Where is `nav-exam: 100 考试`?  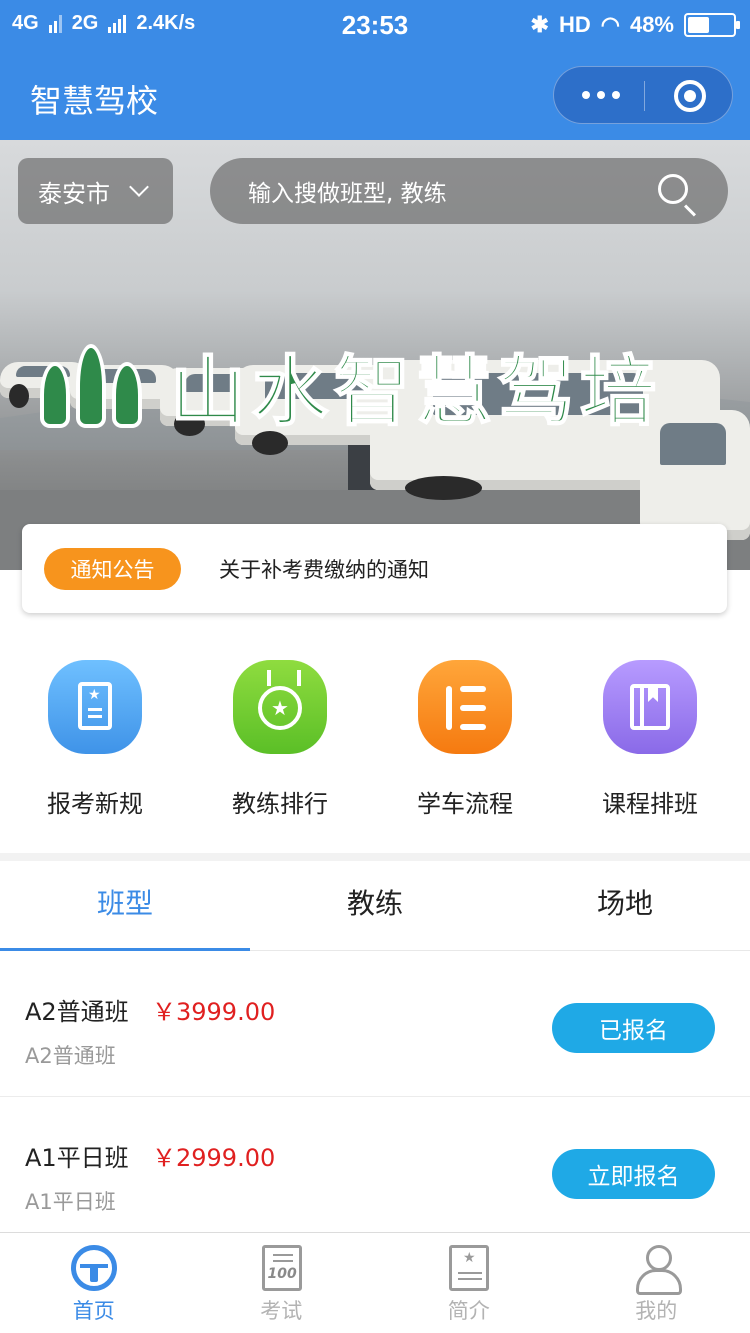 nav-exam: 100 考试 is located at coordinates (282, 1283).